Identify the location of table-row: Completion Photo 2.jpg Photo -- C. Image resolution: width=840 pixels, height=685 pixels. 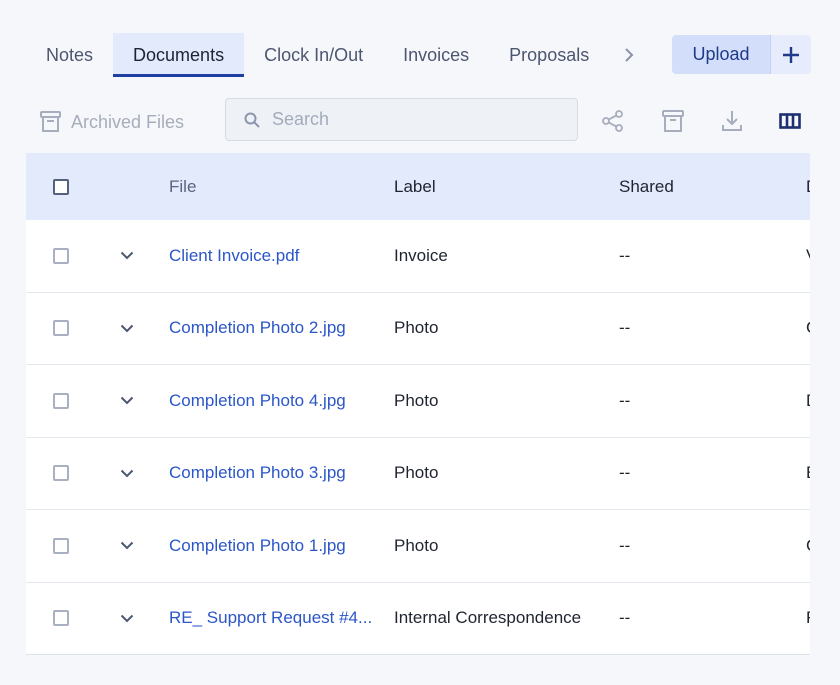
(418, 328).